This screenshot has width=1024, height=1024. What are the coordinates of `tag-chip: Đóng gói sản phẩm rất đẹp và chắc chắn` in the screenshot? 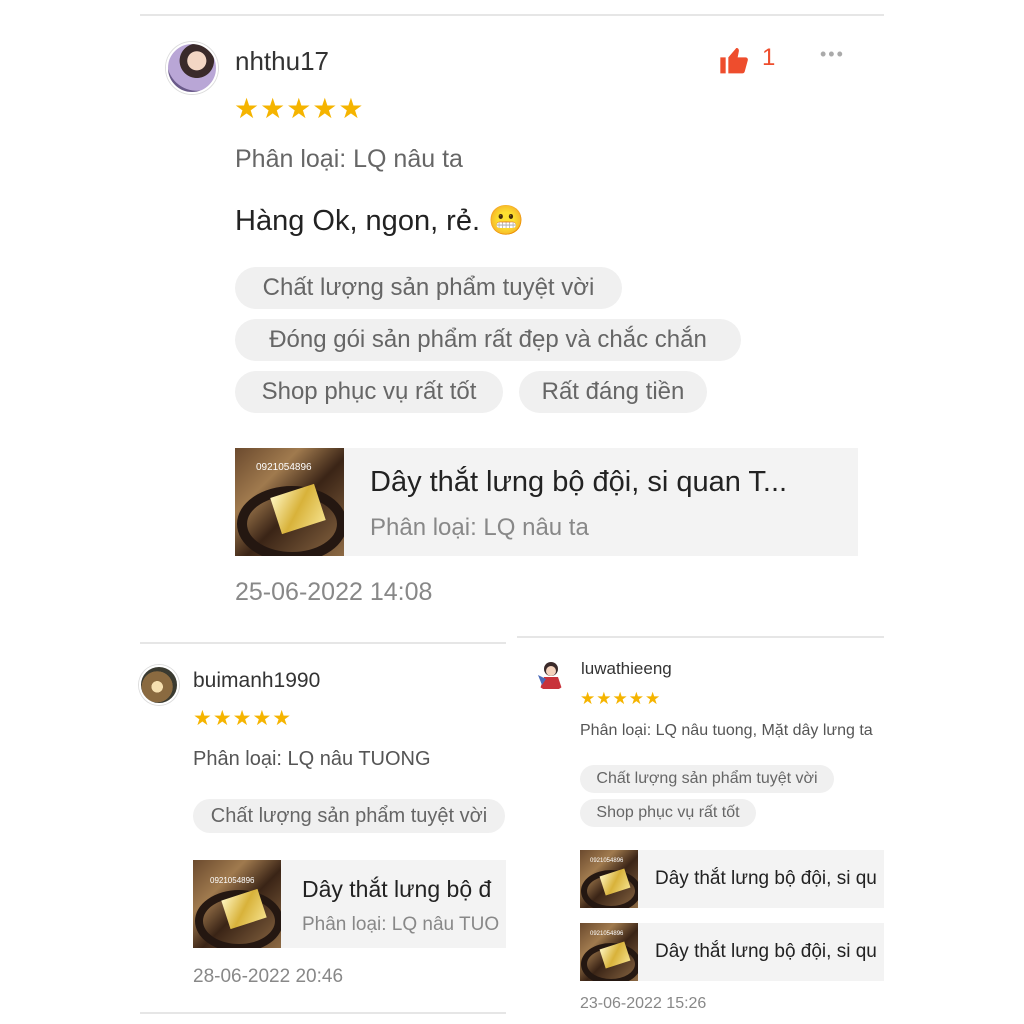 It's located at (488, 340).